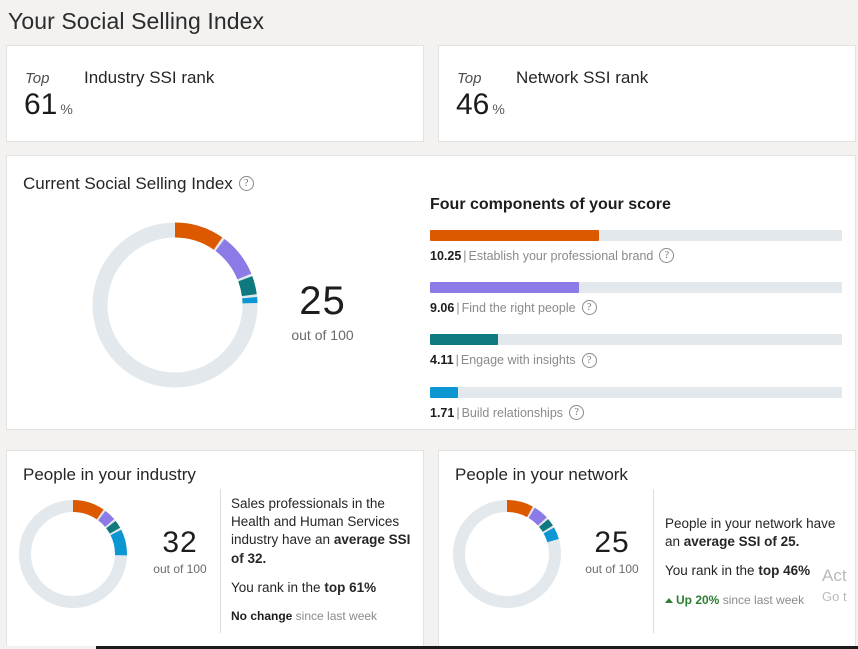 The width and height of the screenshot is (858, 649). I want to click on component-value-brand: 10.25, so click(446, 256).